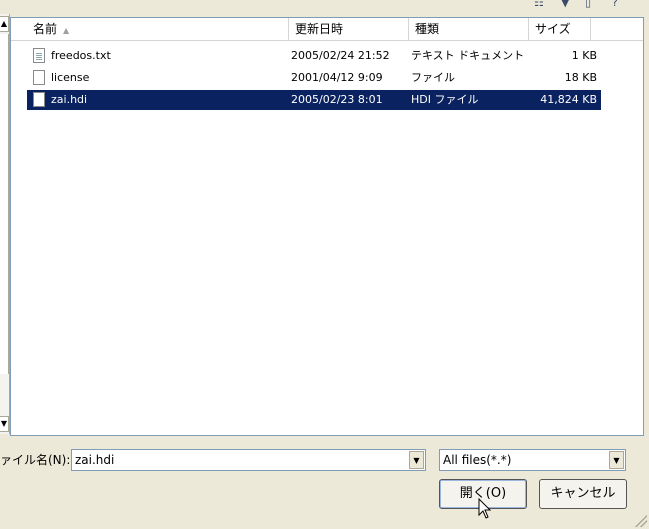  I want to click on preview-pane-icon: ▯, so click(588, 4).